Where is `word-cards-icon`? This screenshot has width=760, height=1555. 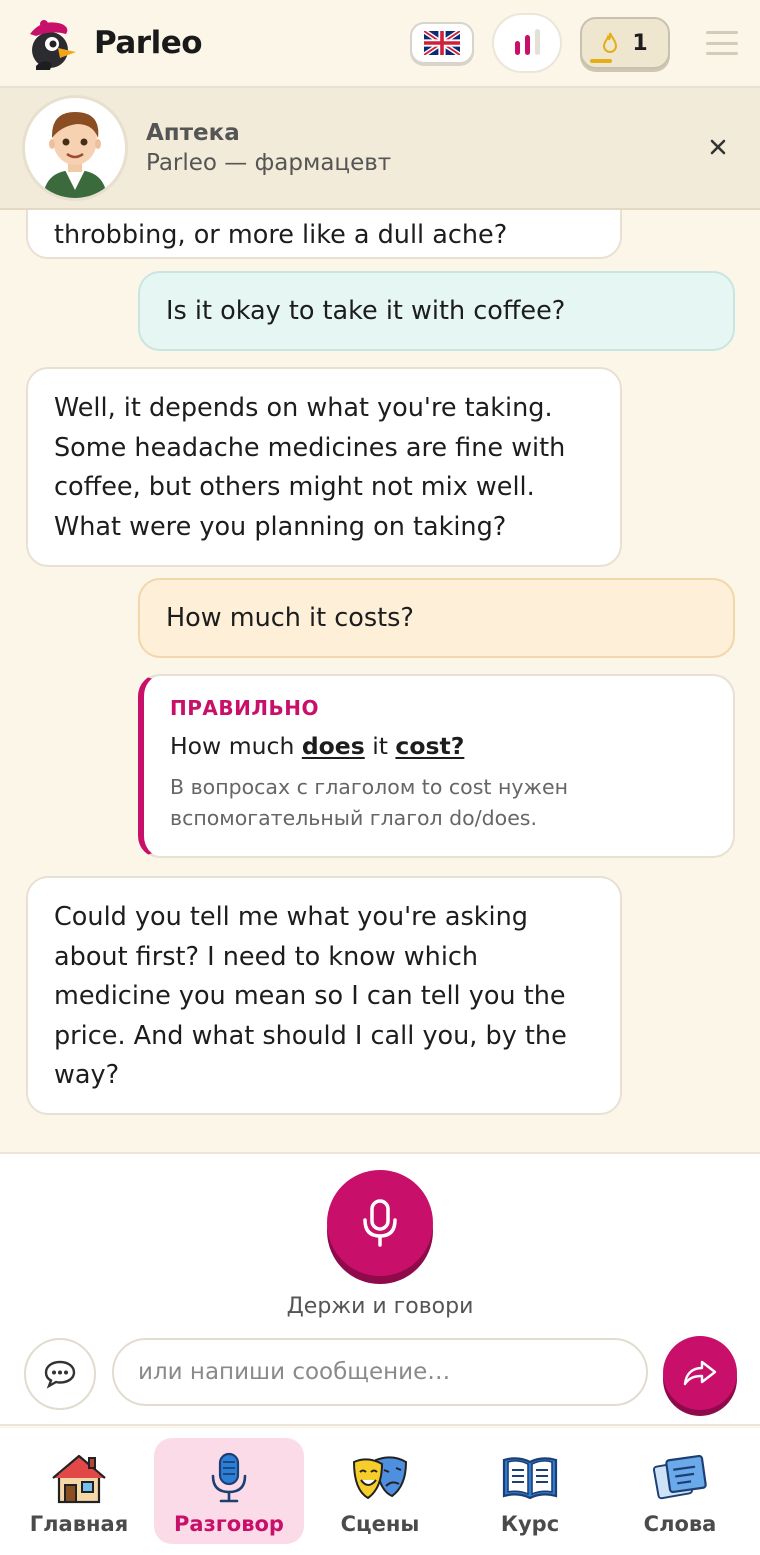 word-cards-icon is located at coordinates (679, 1477).